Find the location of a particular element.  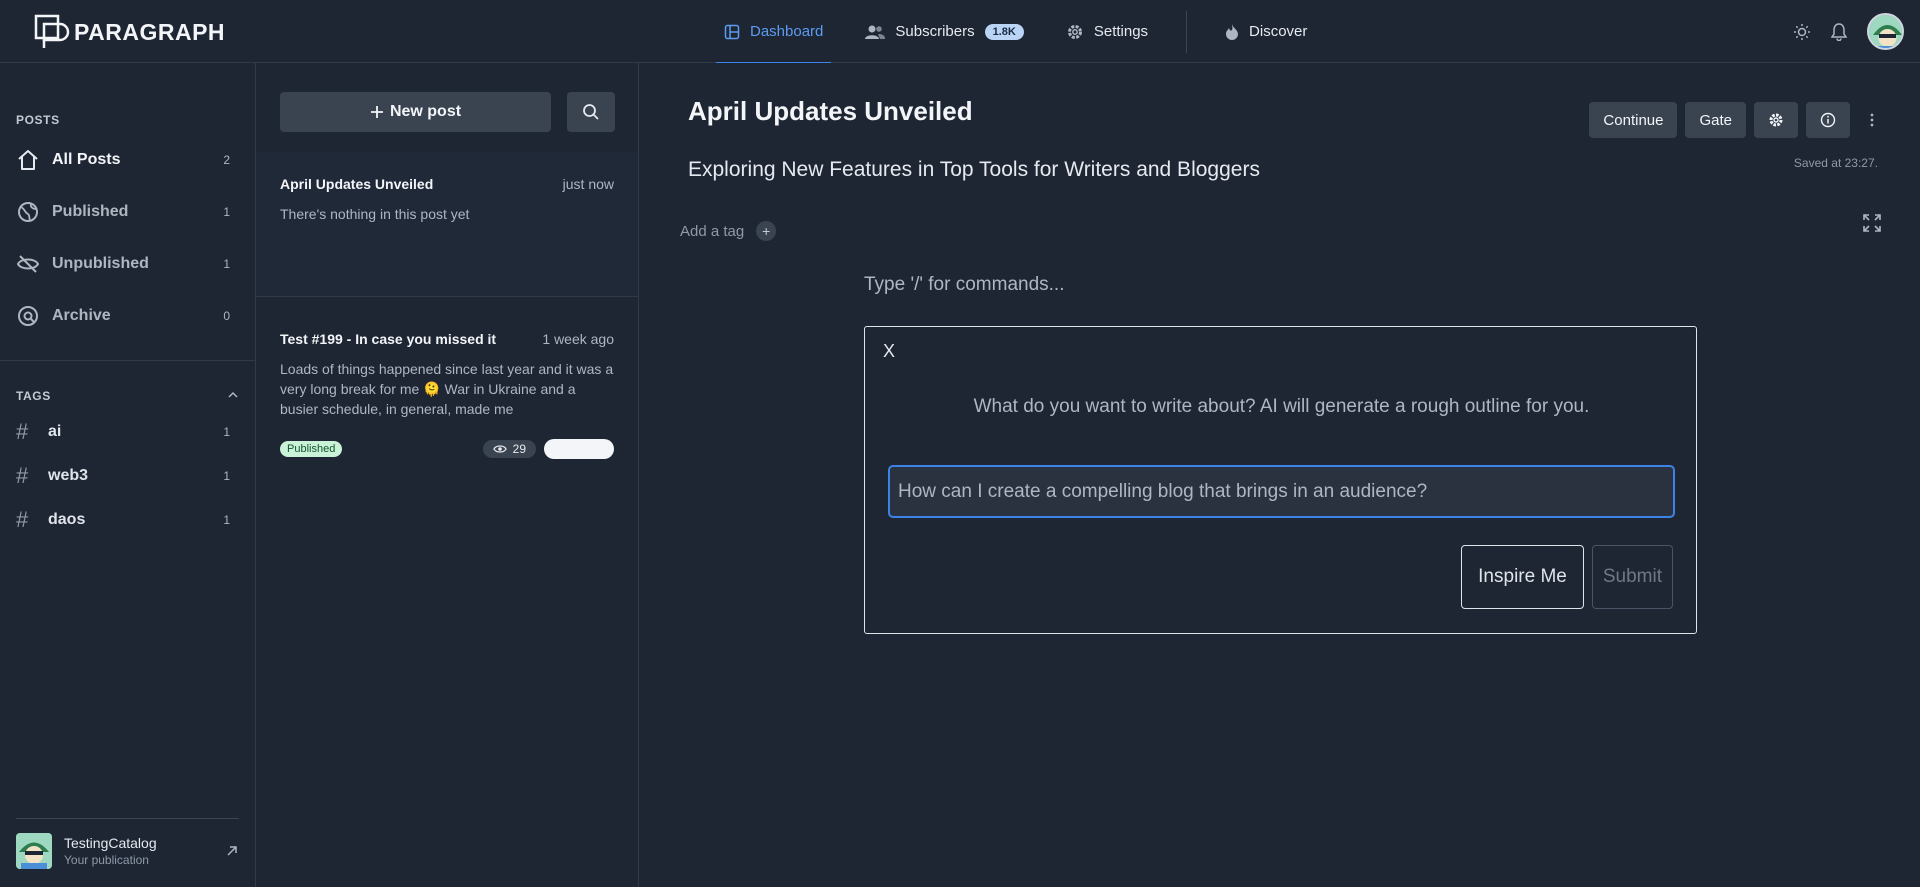

more-options-button is located at coordinates (1872, 120).